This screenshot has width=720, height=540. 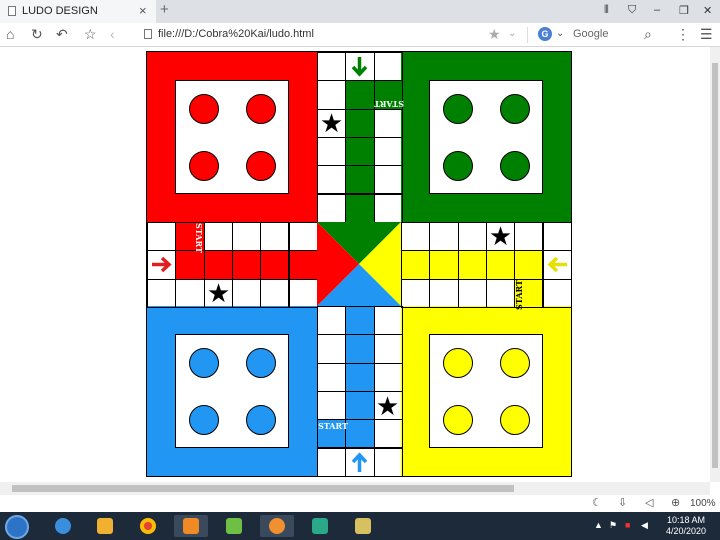 What do you see at coordinates (500, 236) in the screenshot?
I see `safe-star-icon: ★` at bounding box center [500, 236].